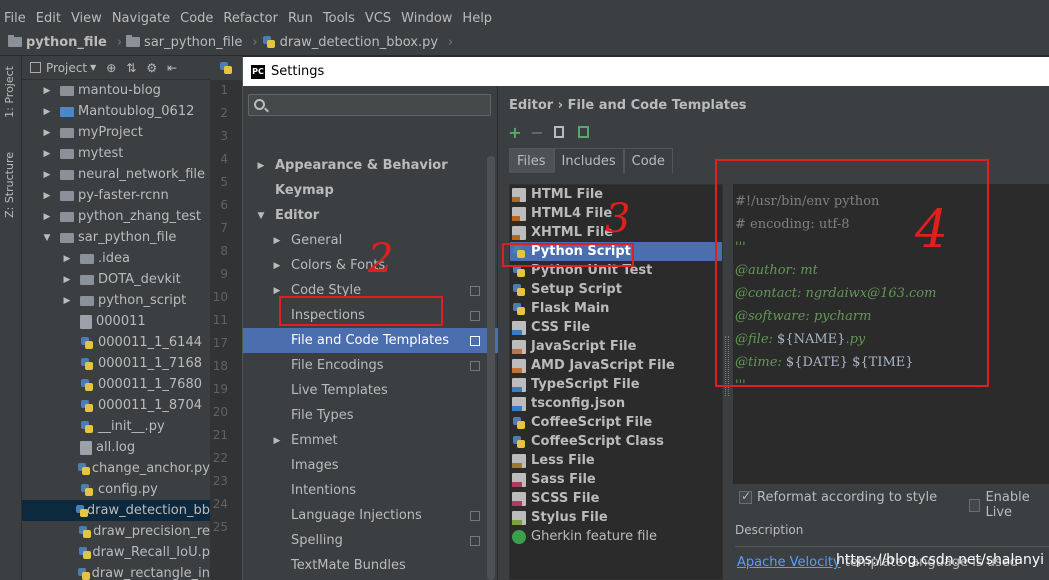  I want to click on breadcrumb-folder: sar_python_file, so click(184, 42).